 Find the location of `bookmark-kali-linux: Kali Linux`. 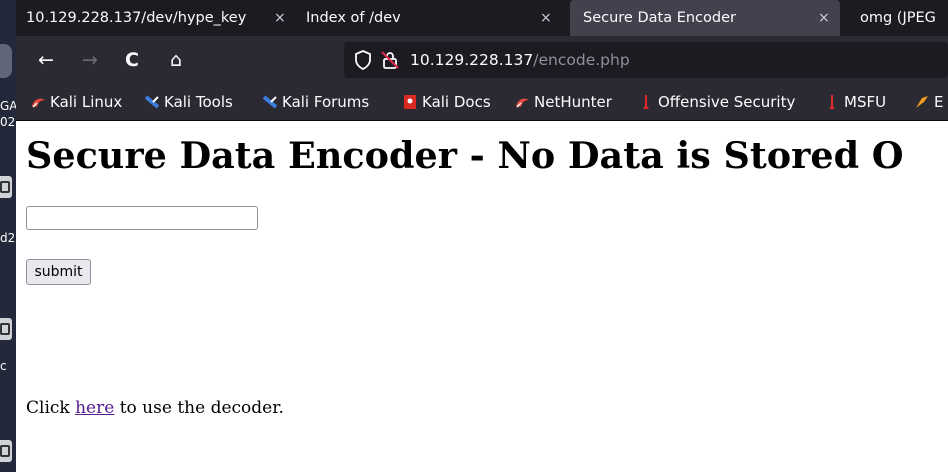

bookmark-kali-linux: Kali Linux is located at coordinates (76, 102).